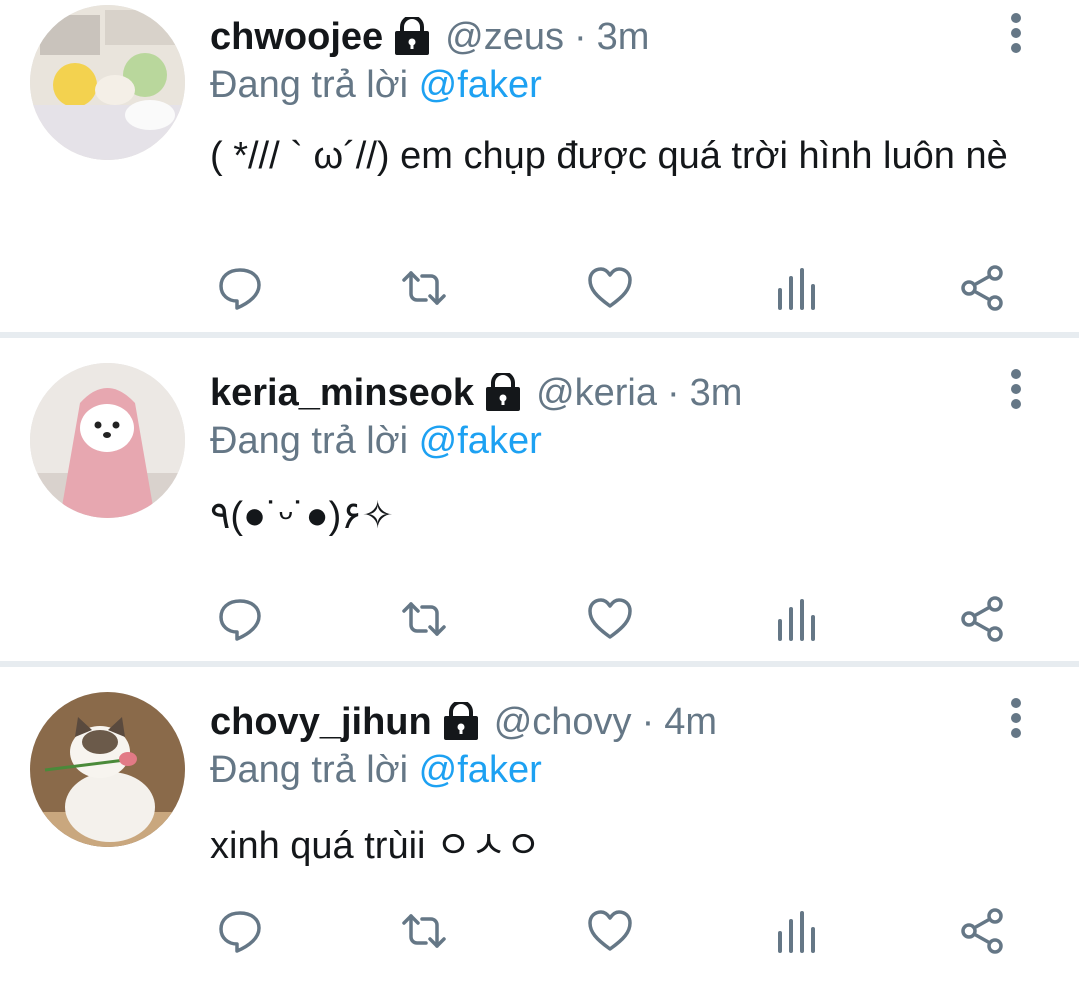 This screenshot has width=1079, height=982. Describe the element at coordinates (342, 393) in the screenshot. I see `display-name: keria_minseok` at that location.